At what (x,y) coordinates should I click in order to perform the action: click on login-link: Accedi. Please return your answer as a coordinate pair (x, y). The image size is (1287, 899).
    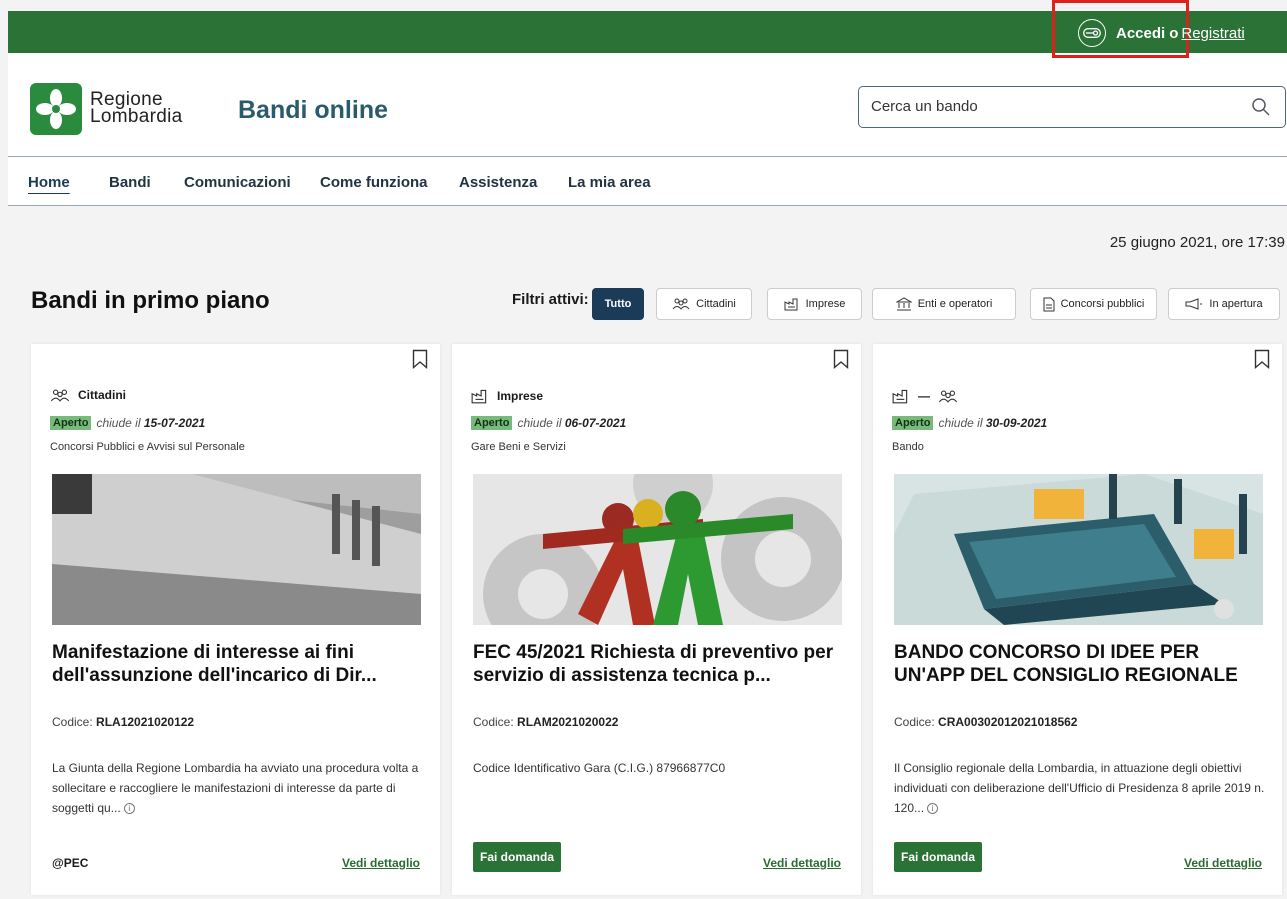
    Looking at the image, I should click on (1140, 33).